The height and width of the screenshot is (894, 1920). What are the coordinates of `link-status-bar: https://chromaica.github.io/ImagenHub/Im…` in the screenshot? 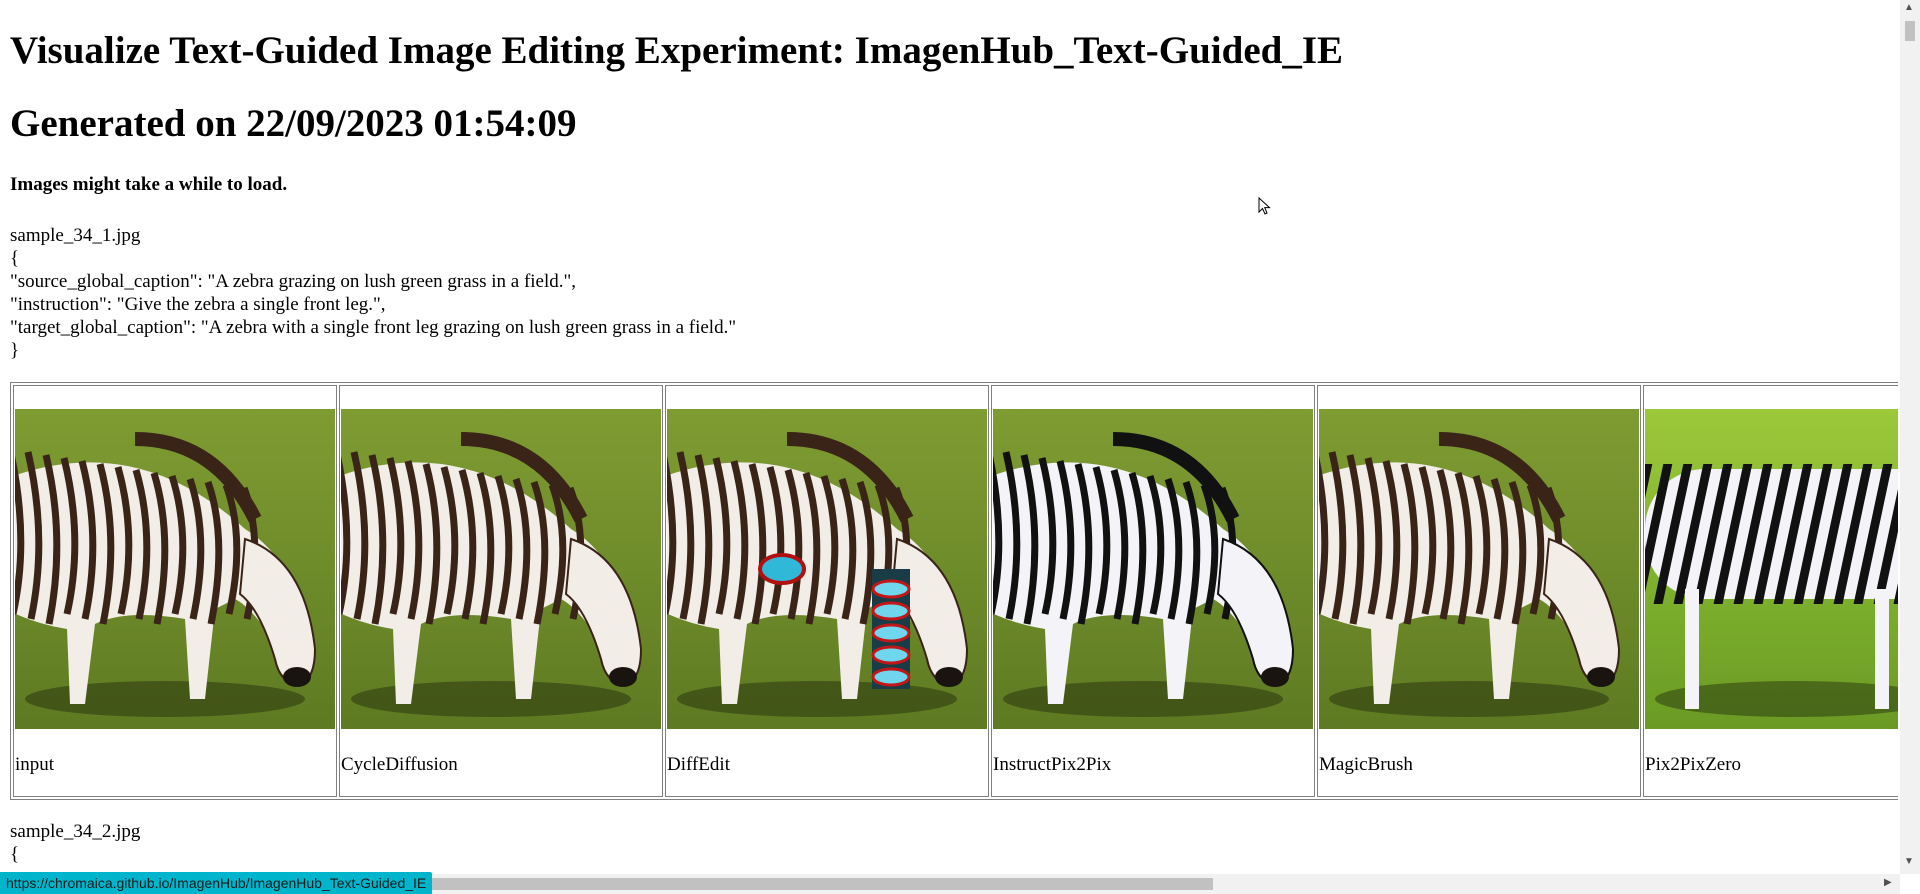 It's located at (216, 883).